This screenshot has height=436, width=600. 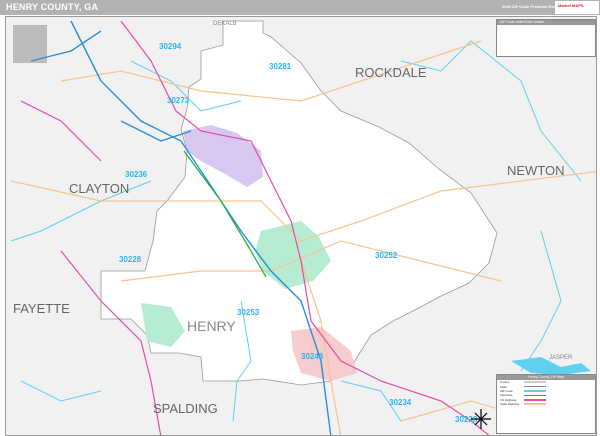 I want to click on zip-index-title: ZIP Code Index/Grid Locator, so click(x=546, y=22).